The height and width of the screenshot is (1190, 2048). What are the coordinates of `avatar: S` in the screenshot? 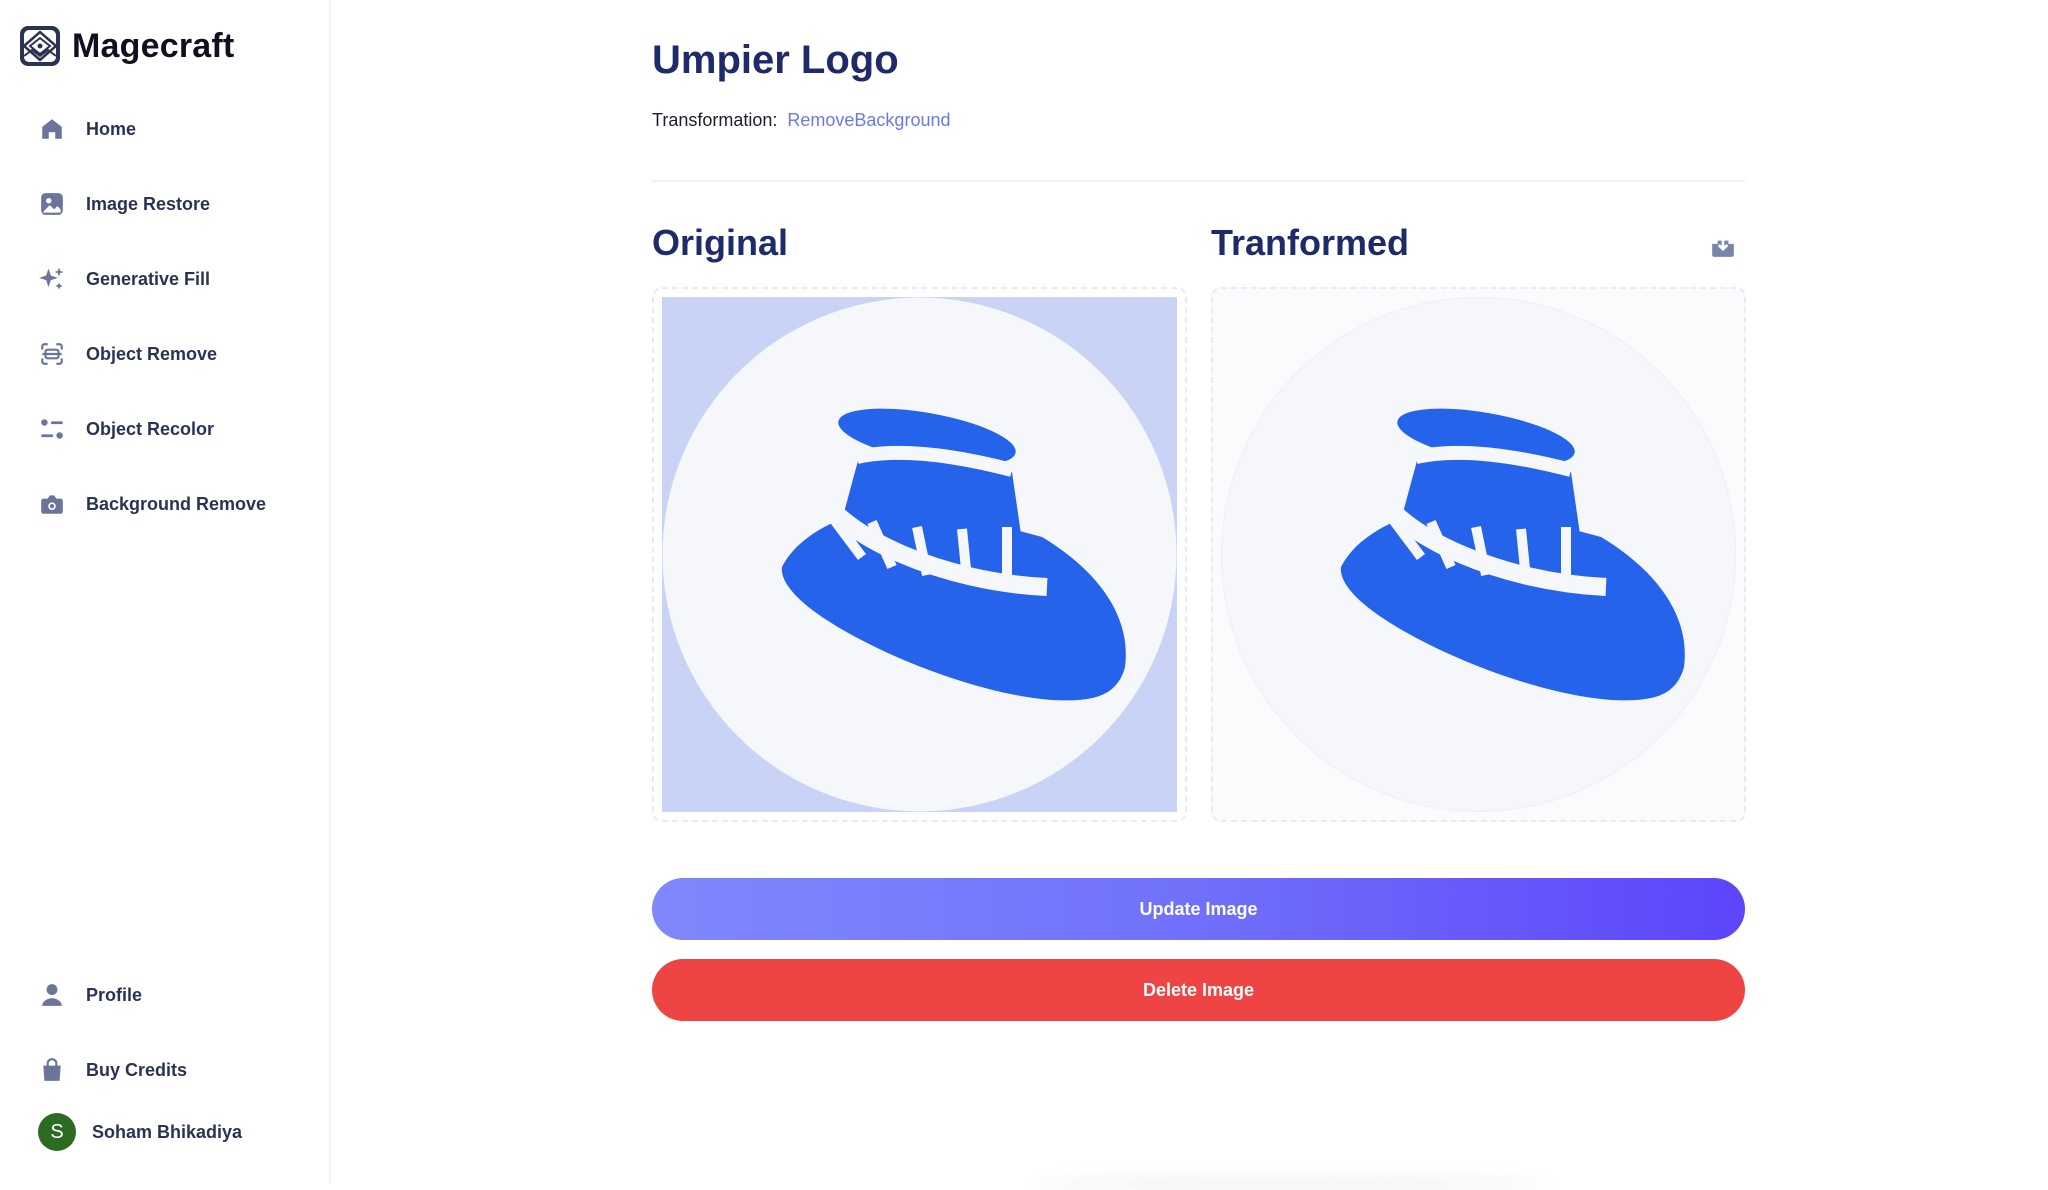 It's located at (57, 1132).